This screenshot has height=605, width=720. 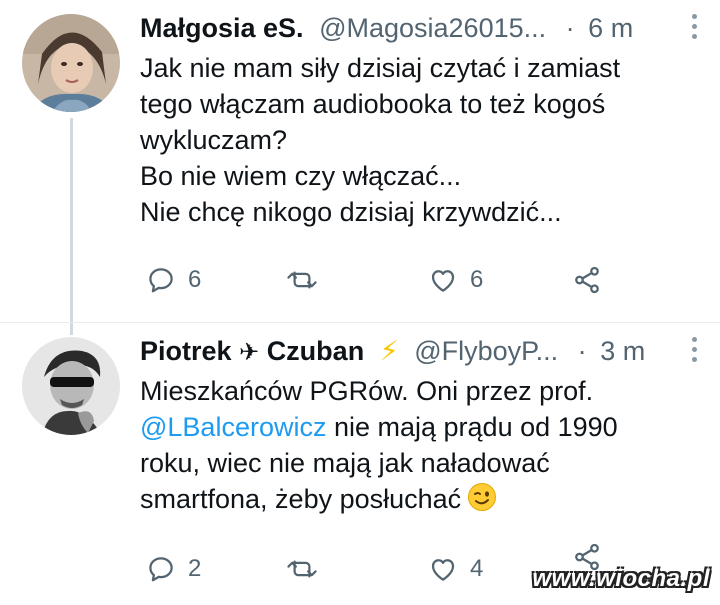 What do you see at coordinates (477, 279) in the screenshot?
I see `like-count: 6` at bounding box center [477, 279].